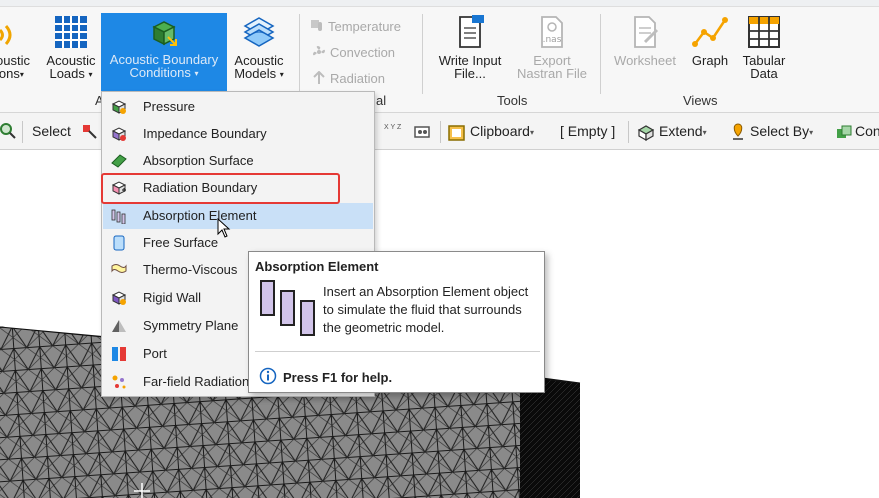 The image size is (879, 498). Describe the element at coordinates (119, 134) in the screenshot. I see `impedance-icon` at that location.